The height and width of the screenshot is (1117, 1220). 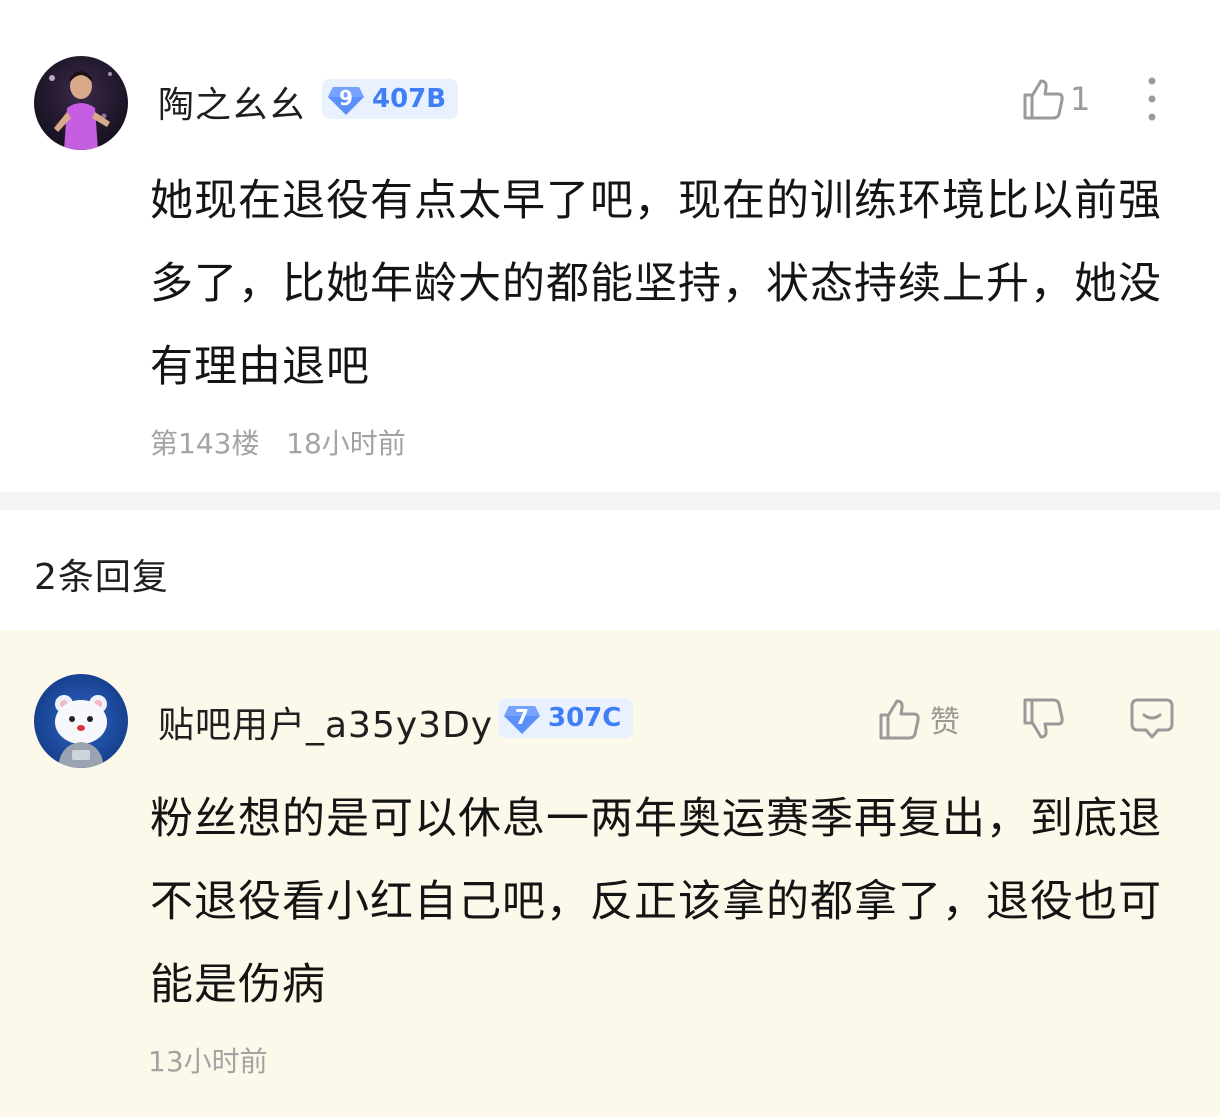 I want to click on post-meta: 第143楼 18小时前, so click(x=278, y=442).